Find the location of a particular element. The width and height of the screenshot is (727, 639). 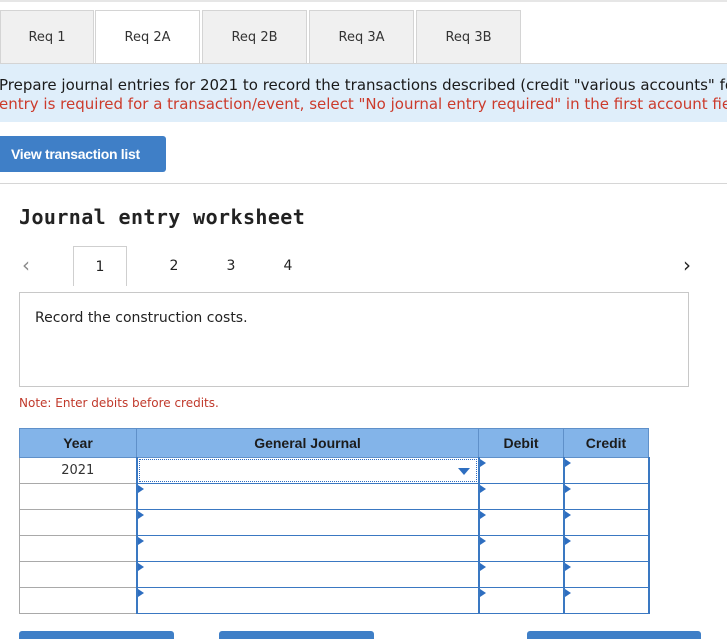

chevron-left-icon: ‹ is located at coordinates (26, 265).